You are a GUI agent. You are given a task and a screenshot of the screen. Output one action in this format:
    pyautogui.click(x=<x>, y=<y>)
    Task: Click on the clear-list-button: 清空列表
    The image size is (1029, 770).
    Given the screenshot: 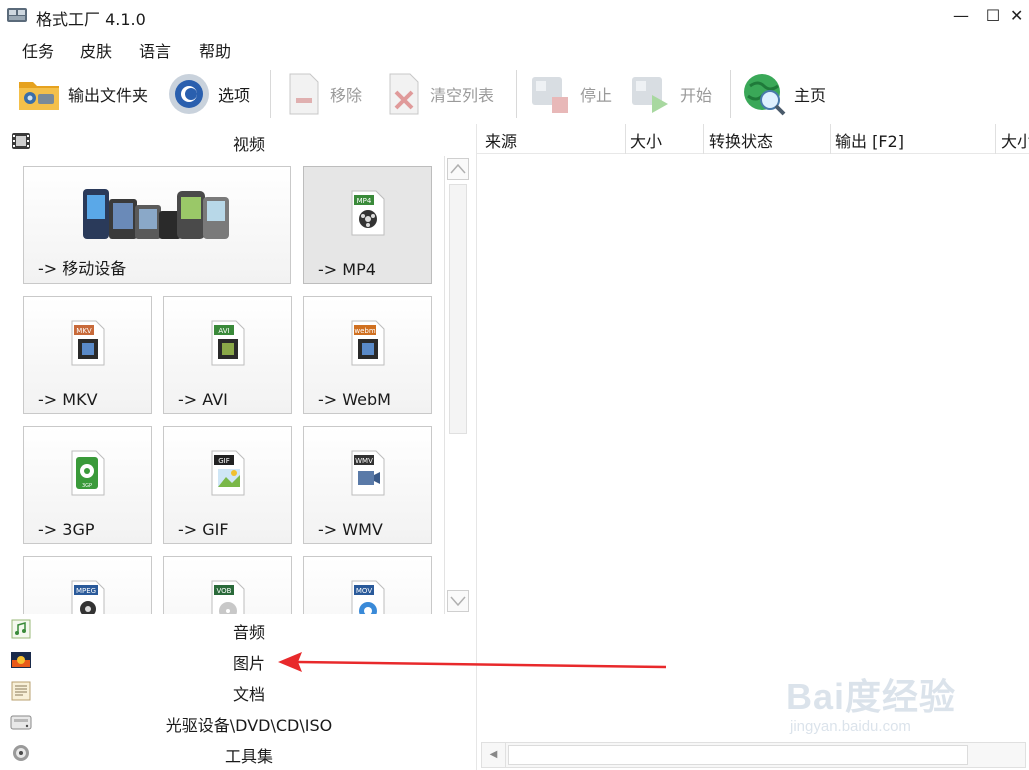 What is the action you would take?
    pyautogui.click(x=439, y=94)
    